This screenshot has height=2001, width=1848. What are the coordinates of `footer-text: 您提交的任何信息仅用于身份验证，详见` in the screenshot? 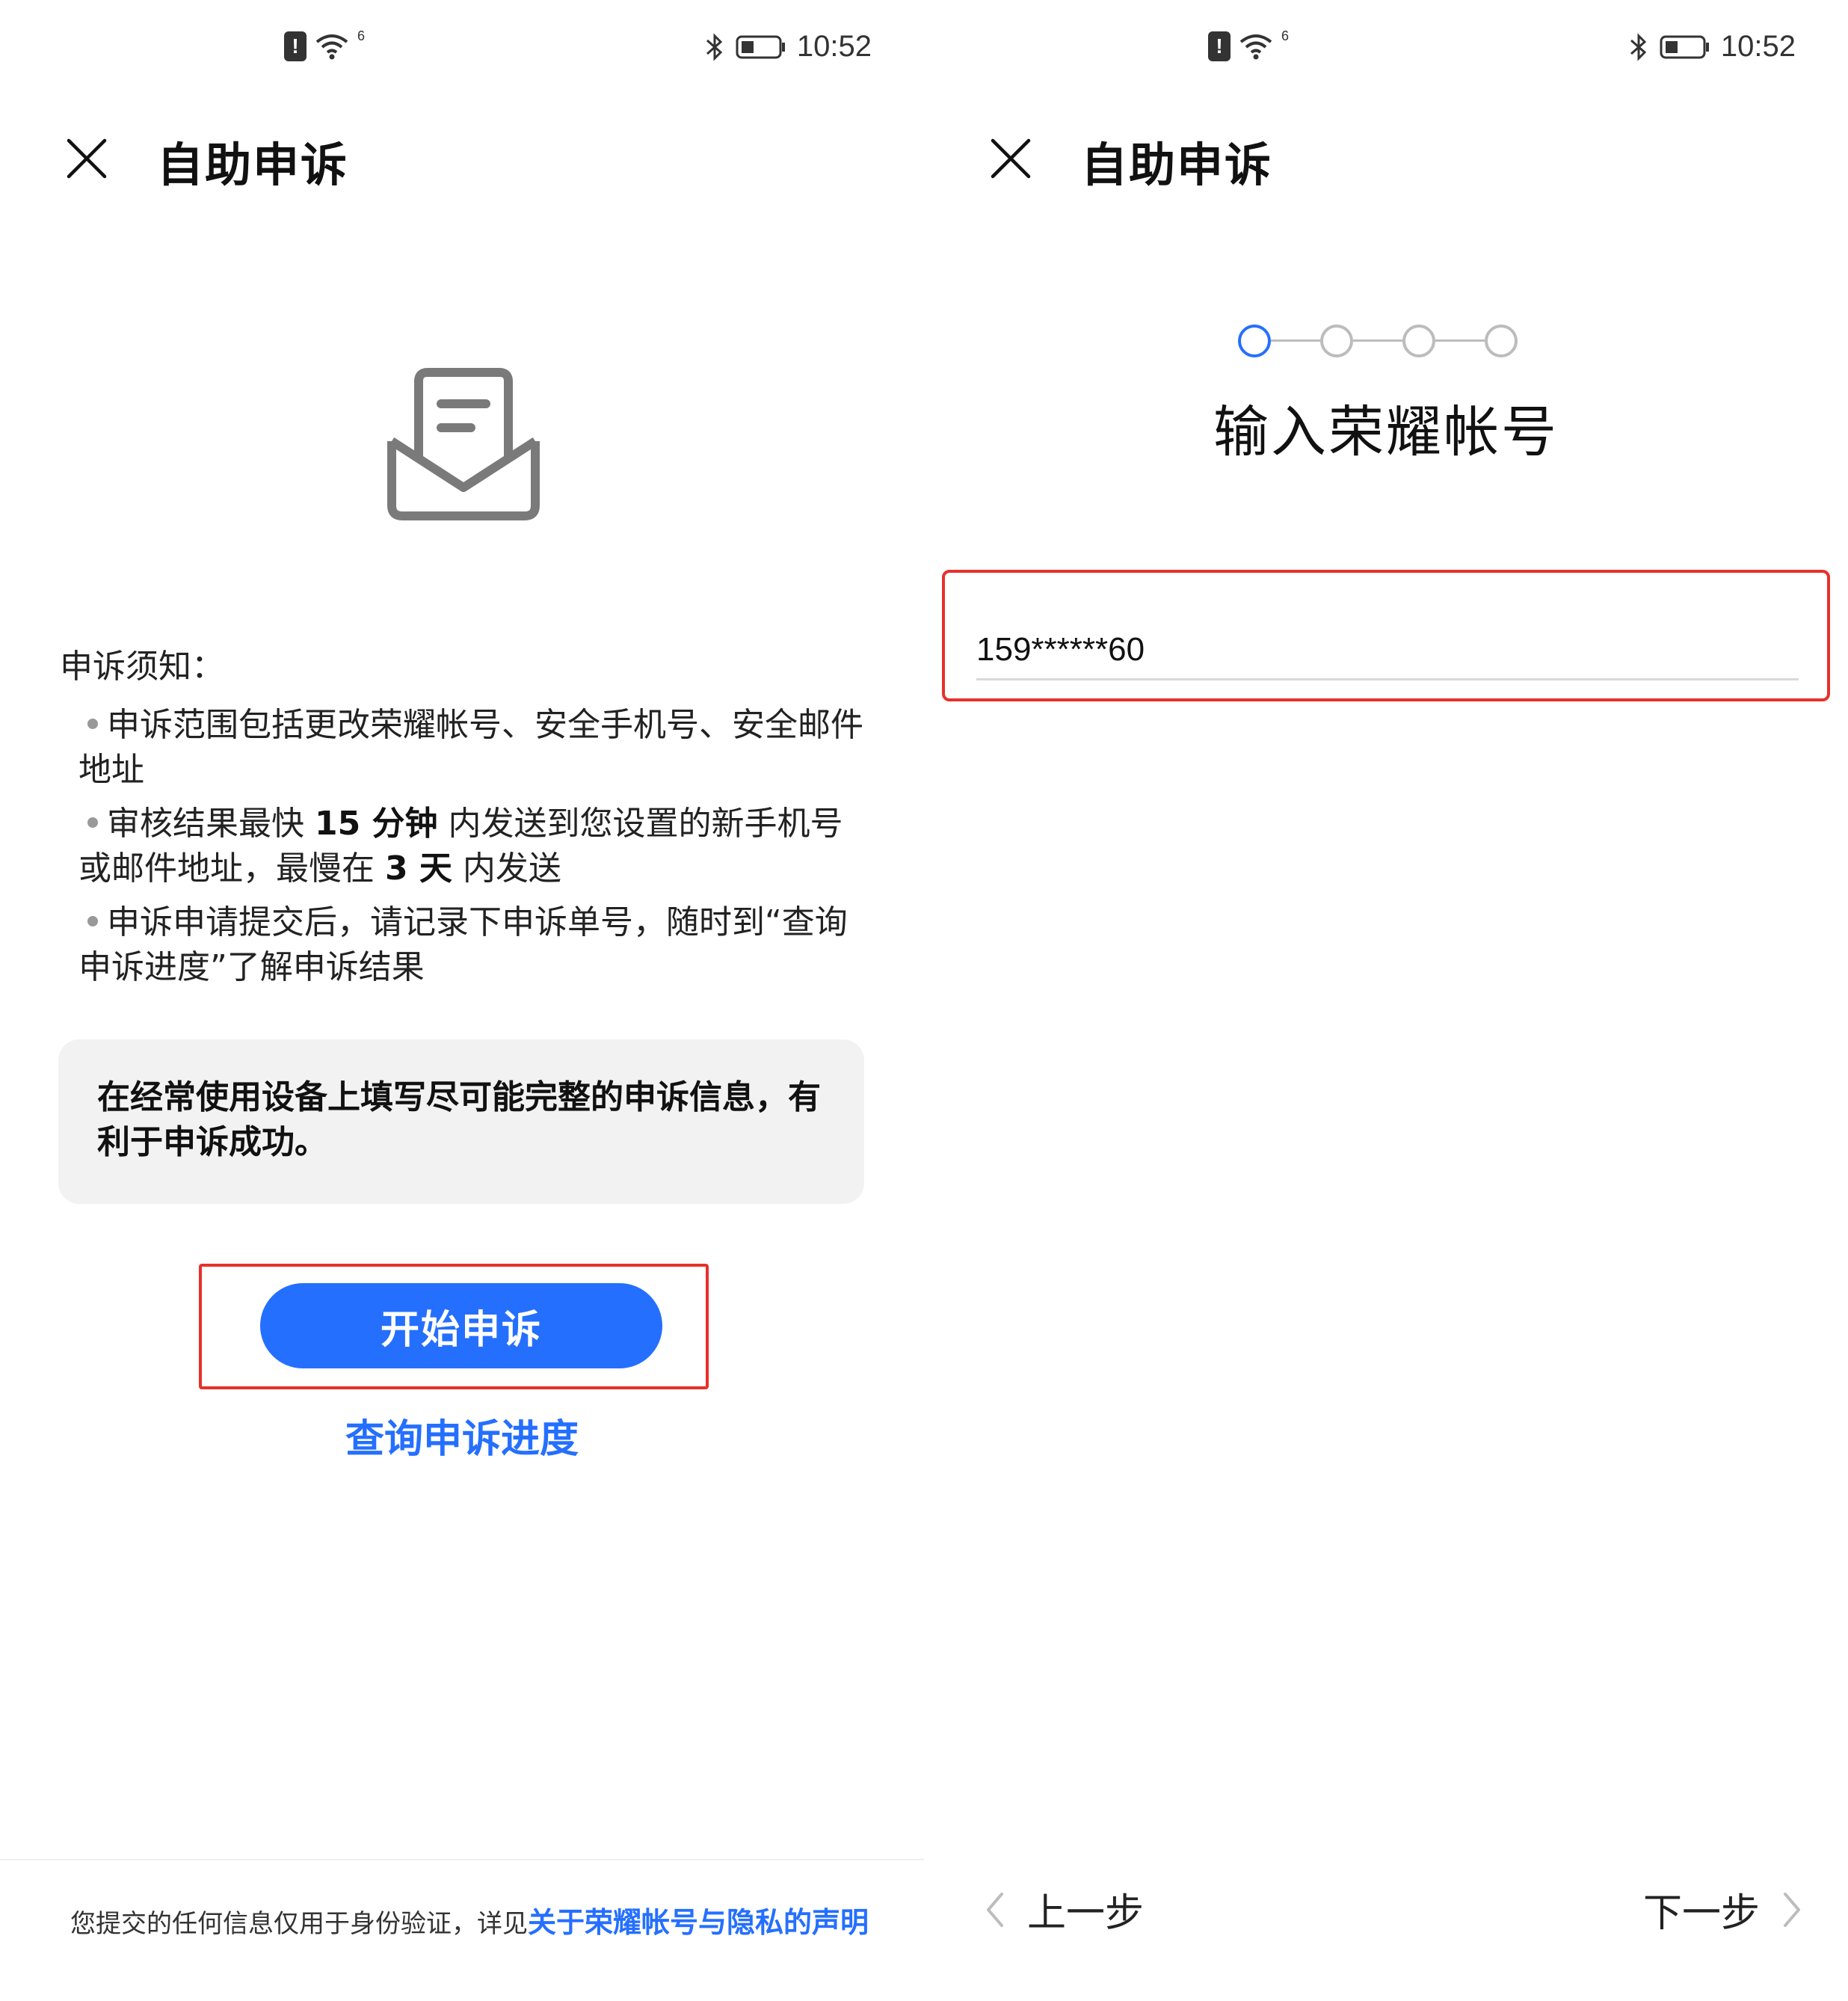 It's located at (299, 1924).